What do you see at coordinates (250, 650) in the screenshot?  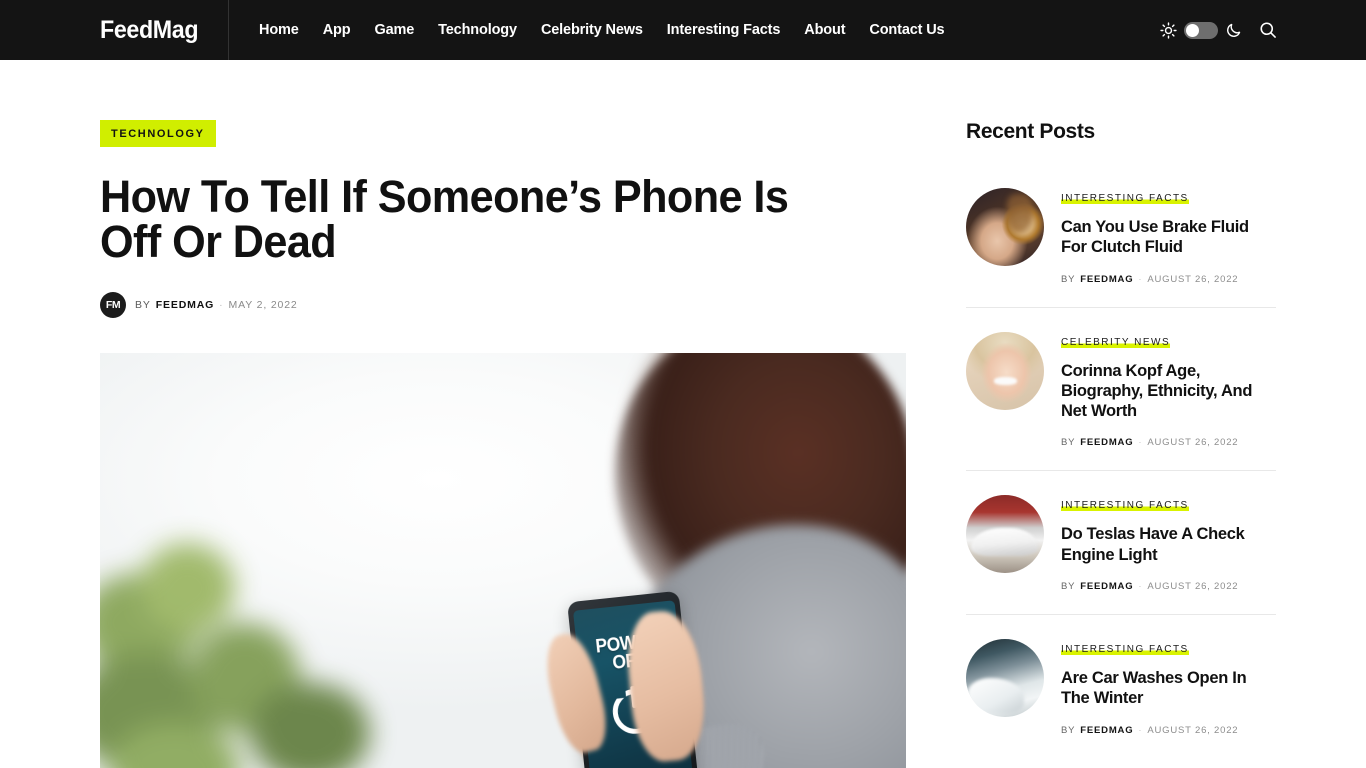 I see `foliage-decoration` at bounding box center [250, 650].